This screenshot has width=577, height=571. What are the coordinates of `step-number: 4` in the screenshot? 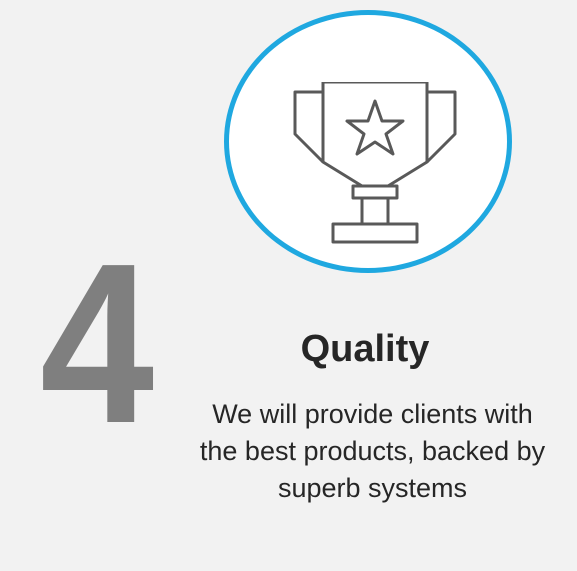 It's located at (97, 344).